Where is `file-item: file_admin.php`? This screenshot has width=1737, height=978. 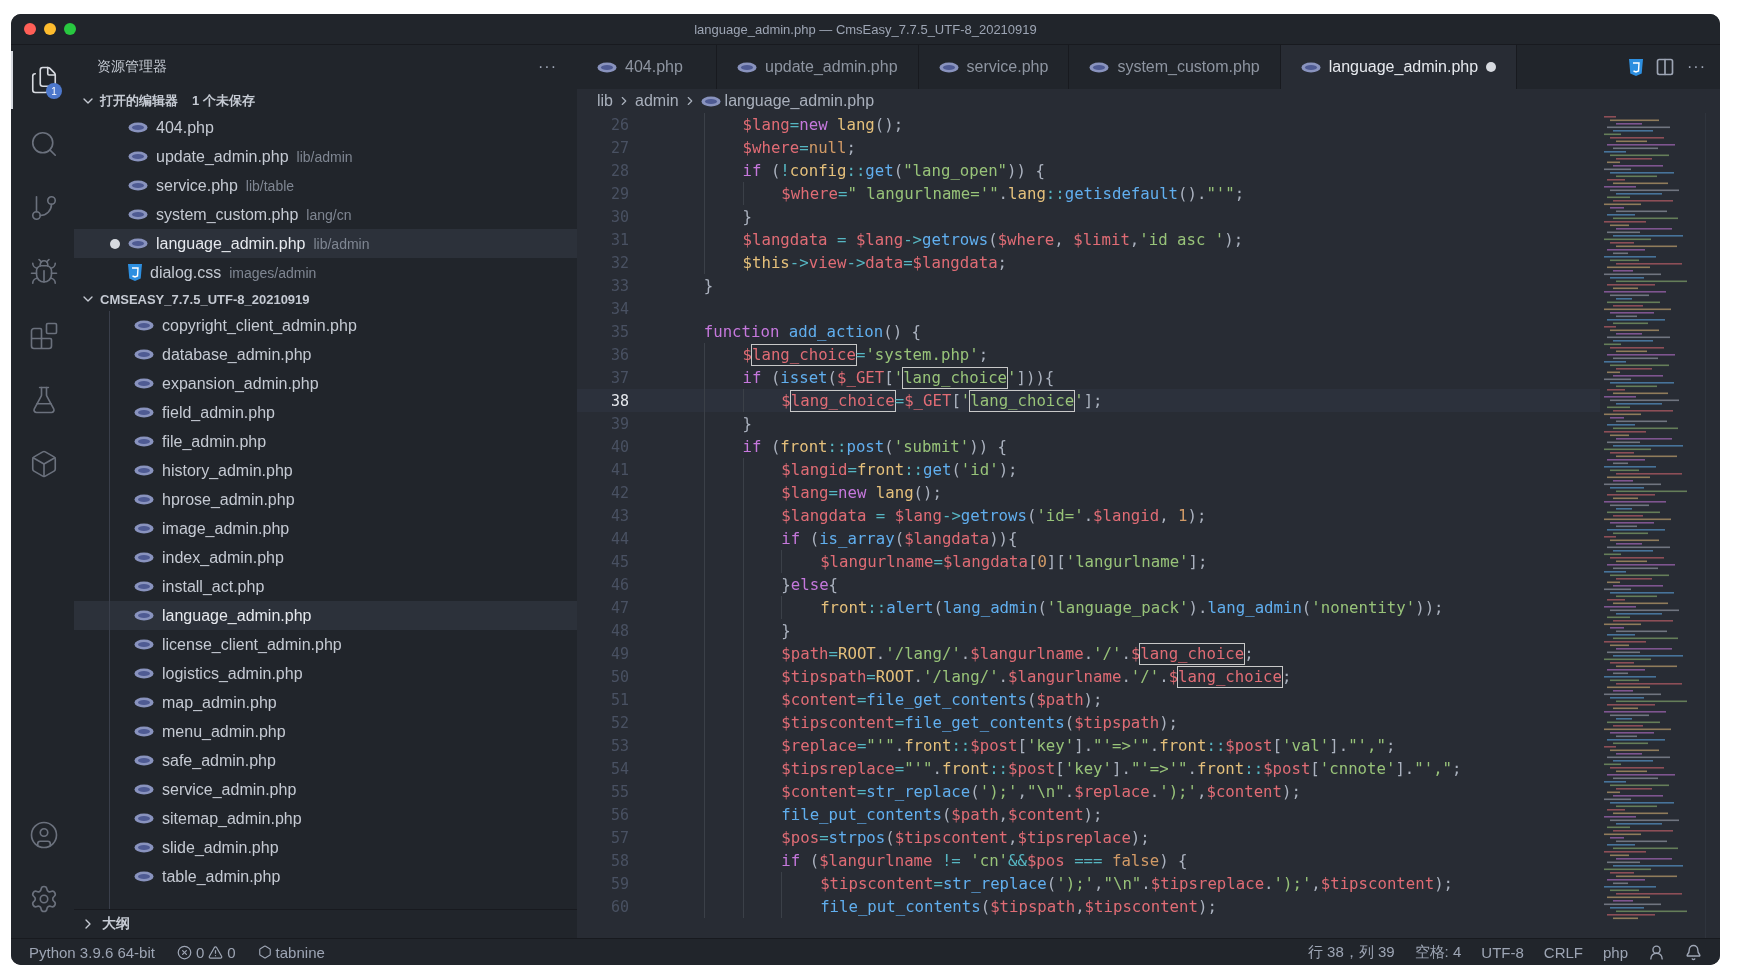 file-item: file_admin.php is located at coordinates (325, 441).